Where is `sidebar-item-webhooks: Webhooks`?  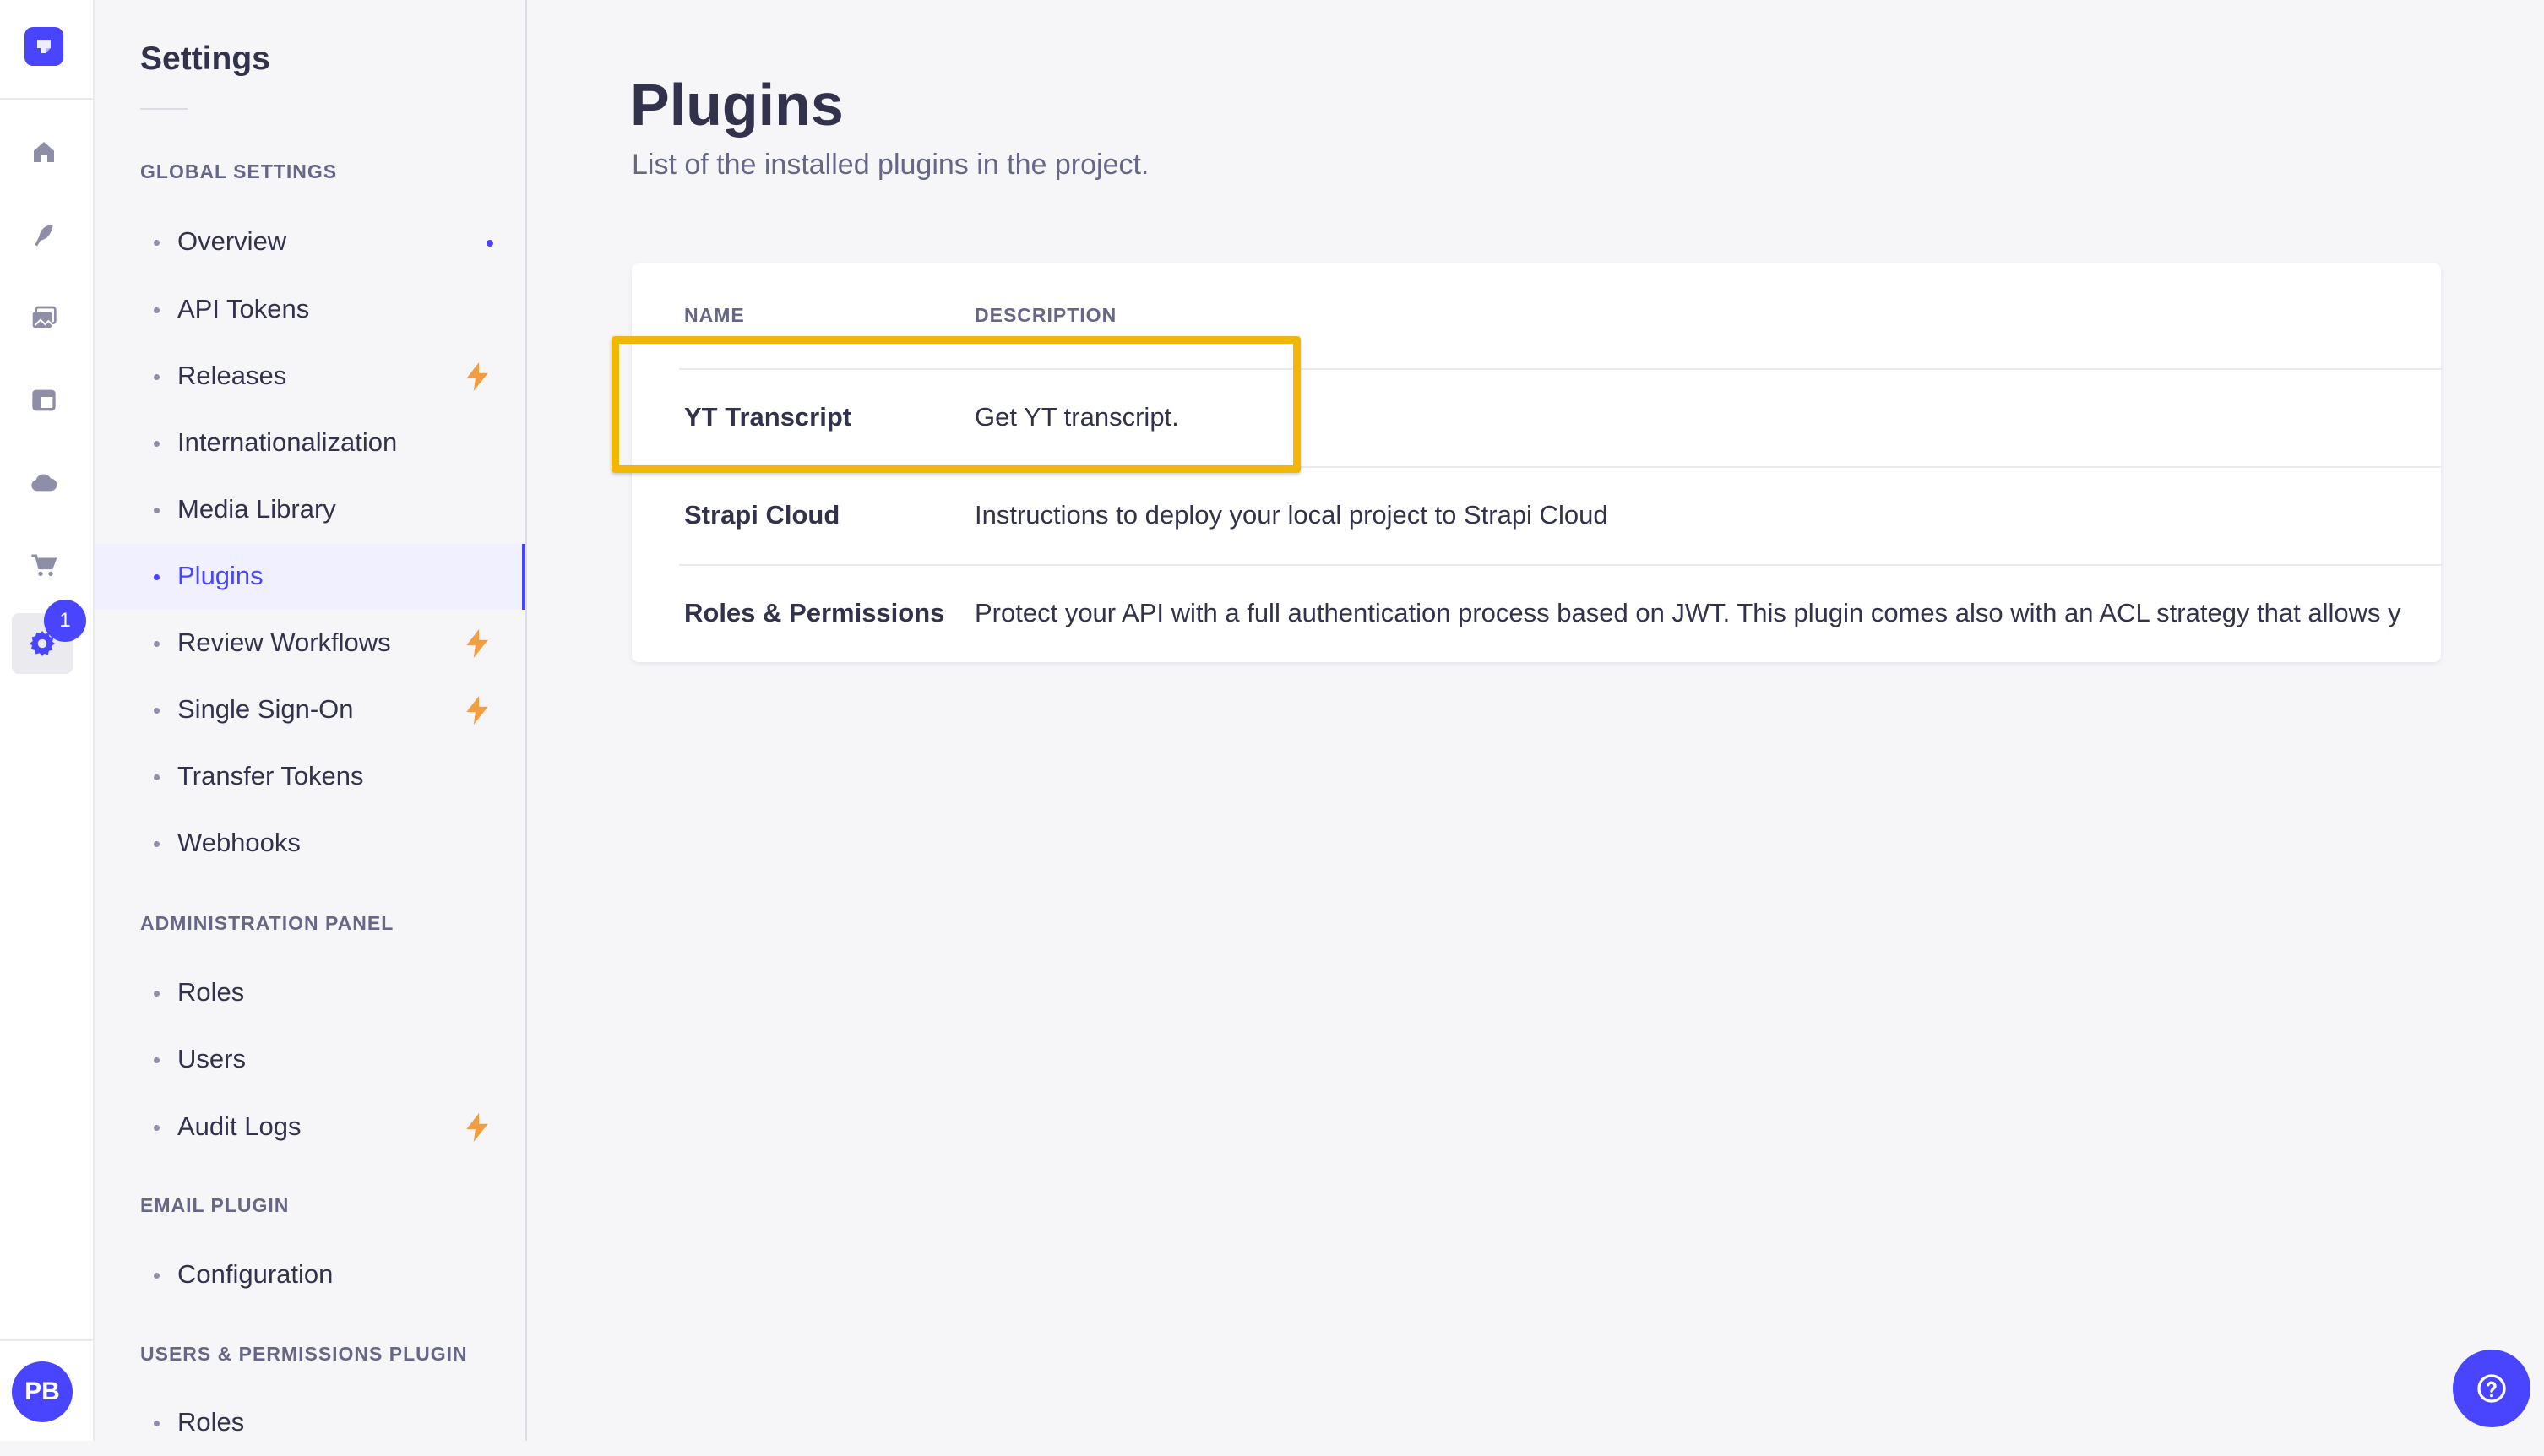
sidebar-item-webhooks: Webhooks is located at coordinates (310, 844).